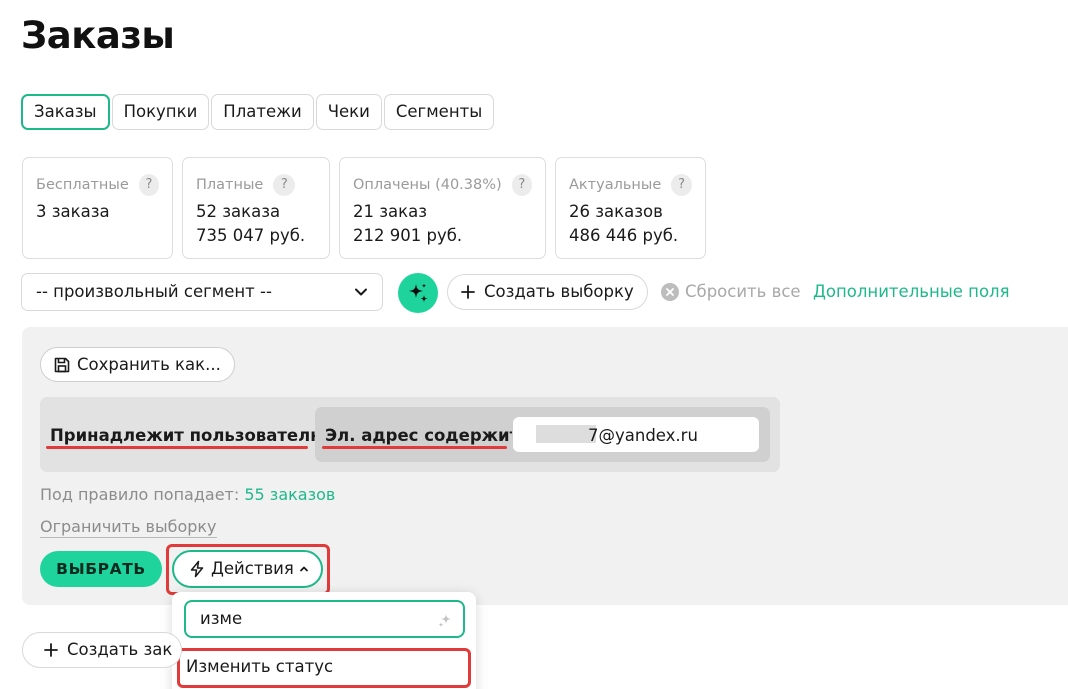 This screenshot has height=689, width=1068. What do you see at coordinates (422, 435) in the screenshot?
I see `rule-condition-email: Эл. адрес содержит` at bounding box center [422, 435].